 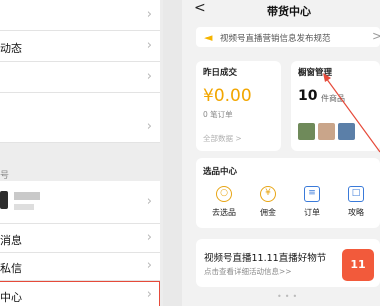 What do you see at coordinates (227, 96) in the screenshot?
I see `sales-amount: ¥0.00` at bounding box center [227, 96].